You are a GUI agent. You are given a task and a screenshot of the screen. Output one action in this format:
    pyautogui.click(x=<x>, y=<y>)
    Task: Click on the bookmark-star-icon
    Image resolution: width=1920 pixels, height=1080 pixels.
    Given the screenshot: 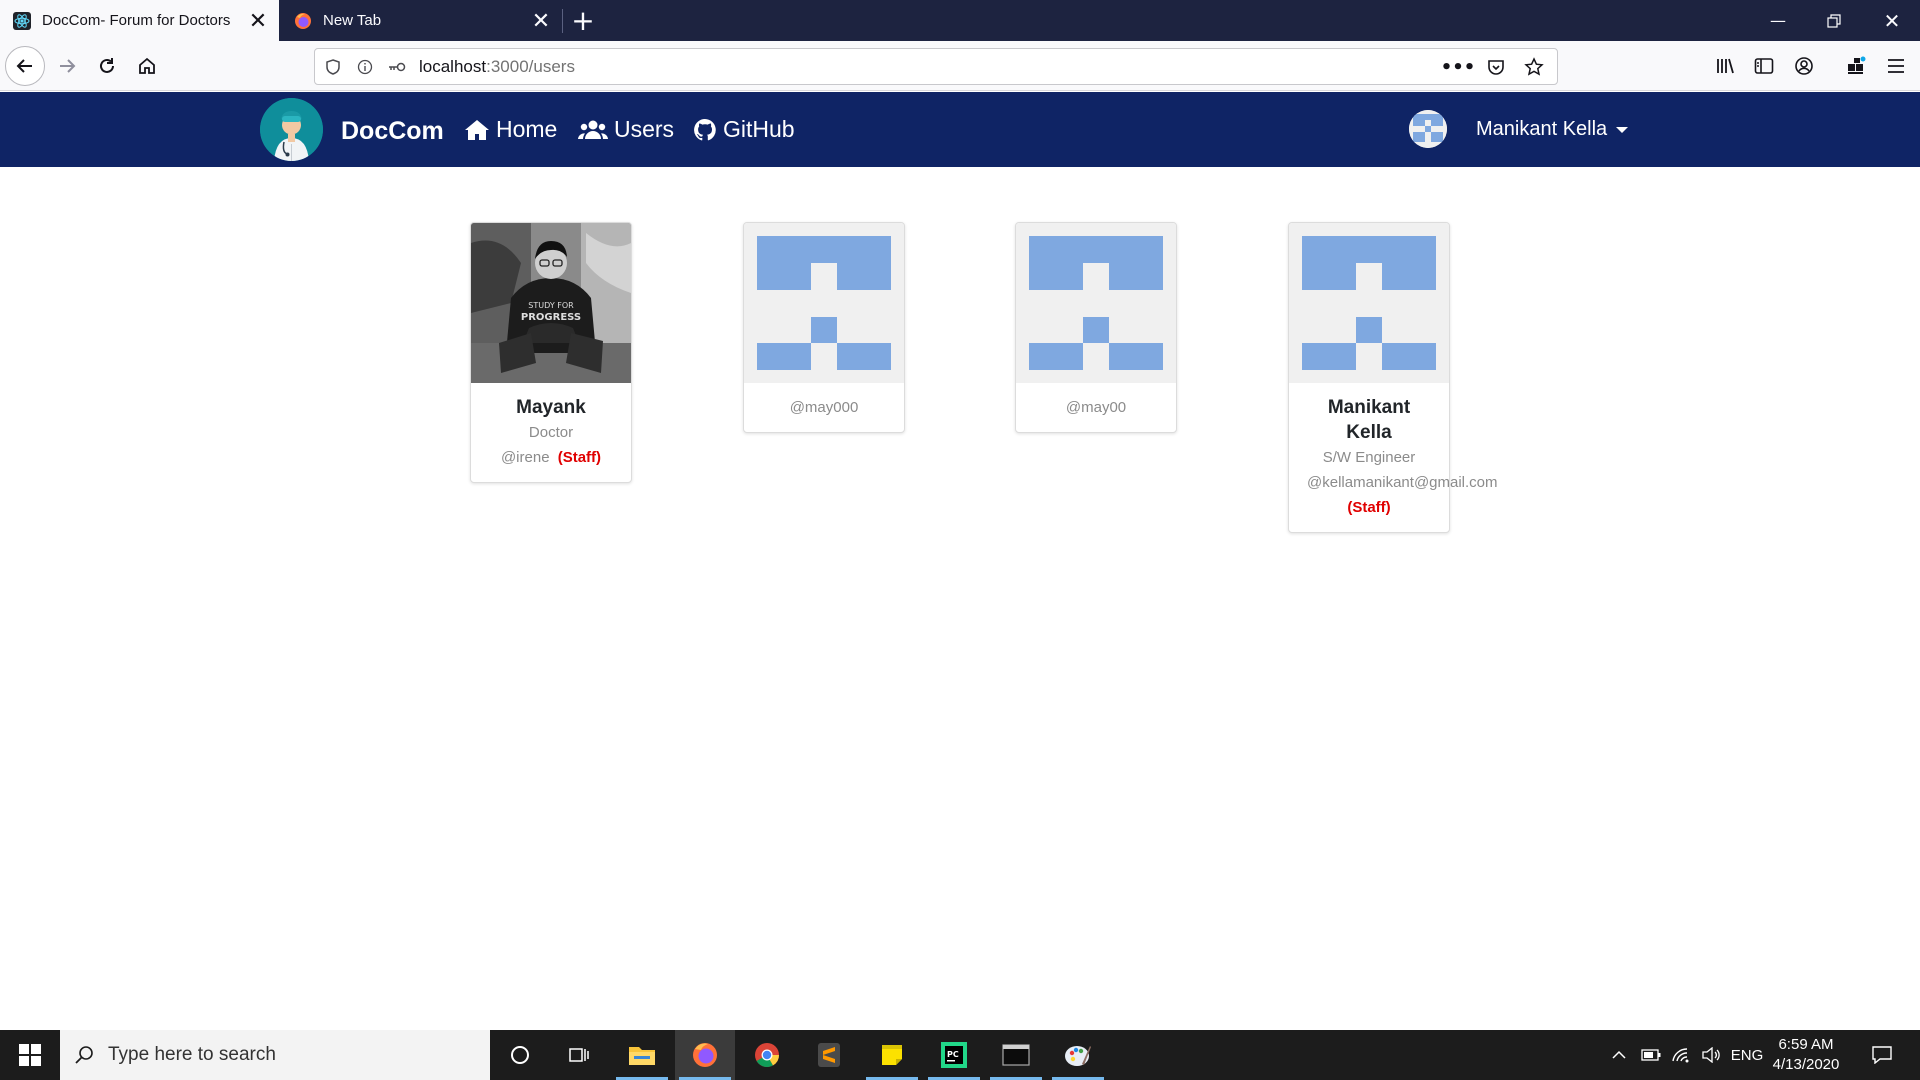 What is the action you would take?
    pyautogui.click(x=1534, y=67)
    